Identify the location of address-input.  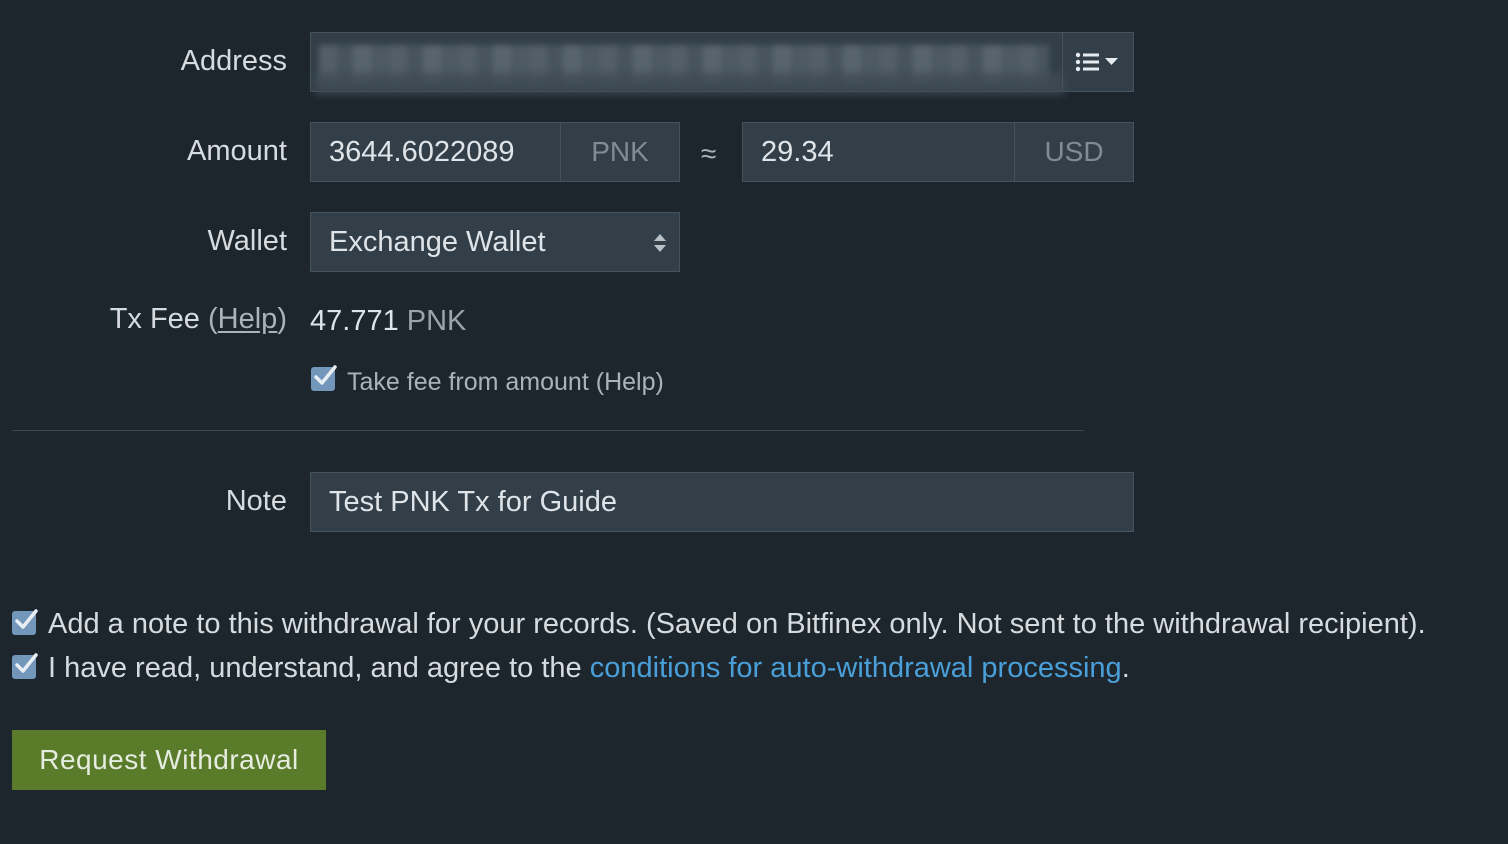
(722, 63).